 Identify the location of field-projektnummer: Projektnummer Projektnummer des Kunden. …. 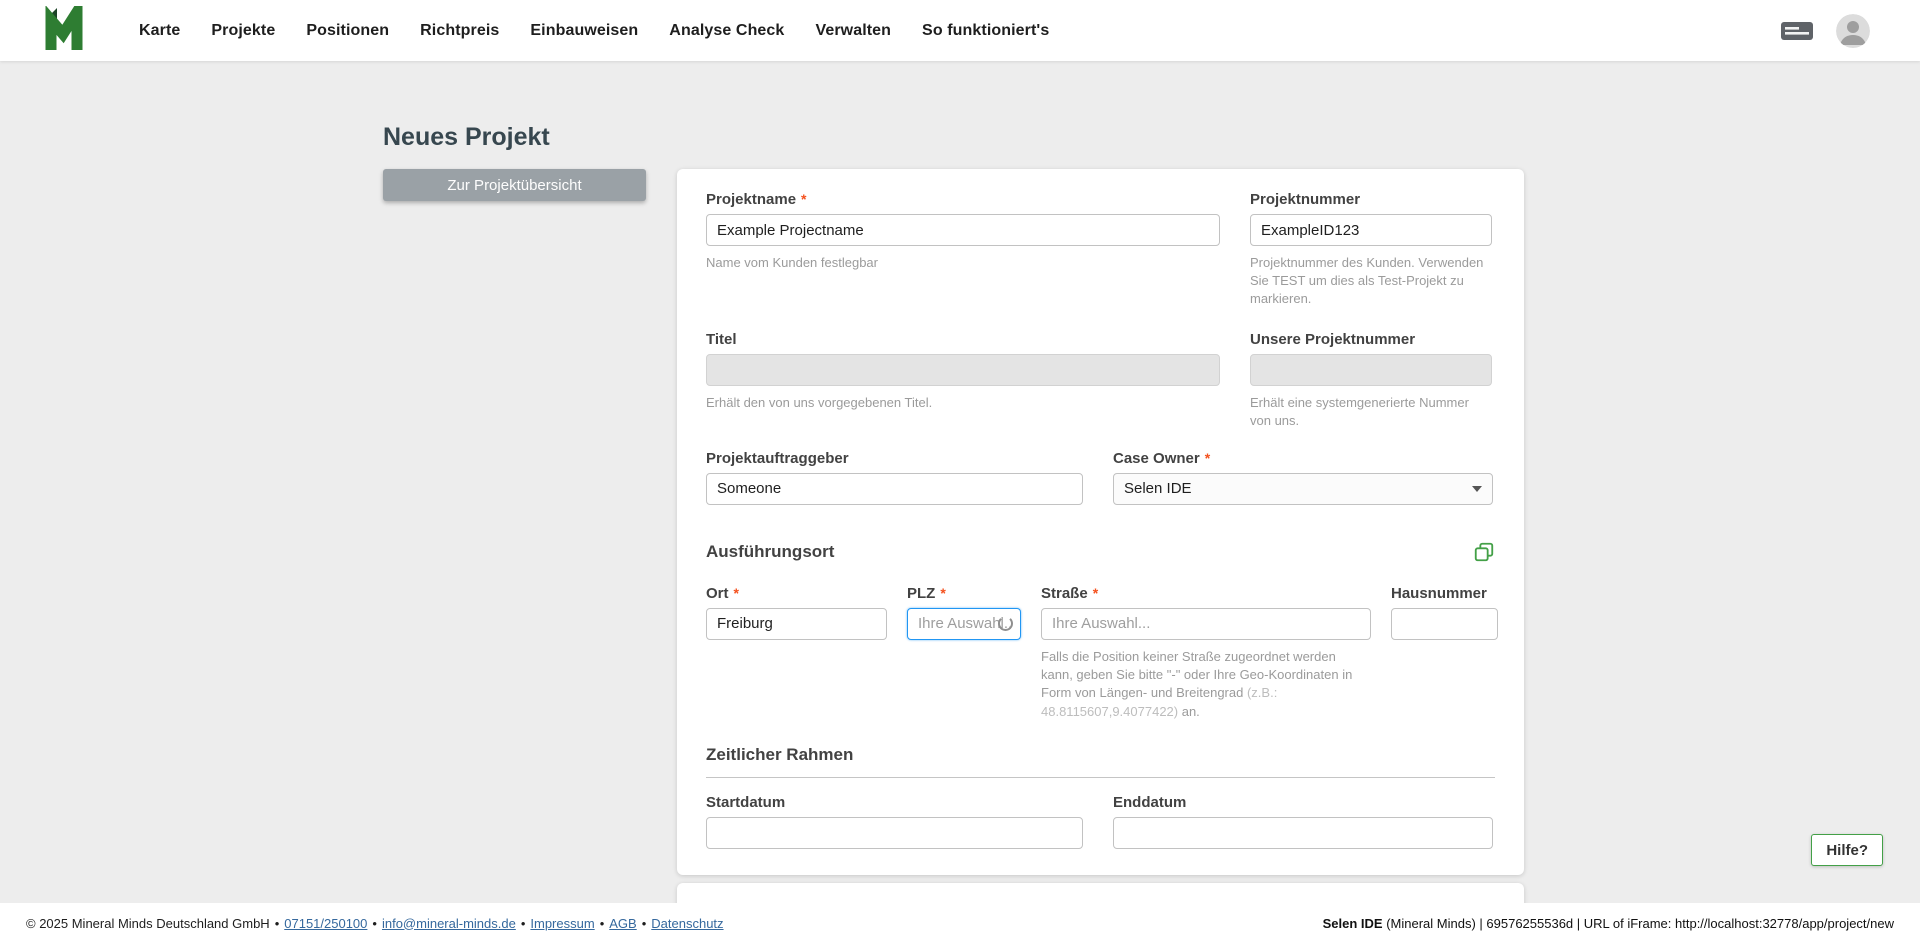
(1371, 250).